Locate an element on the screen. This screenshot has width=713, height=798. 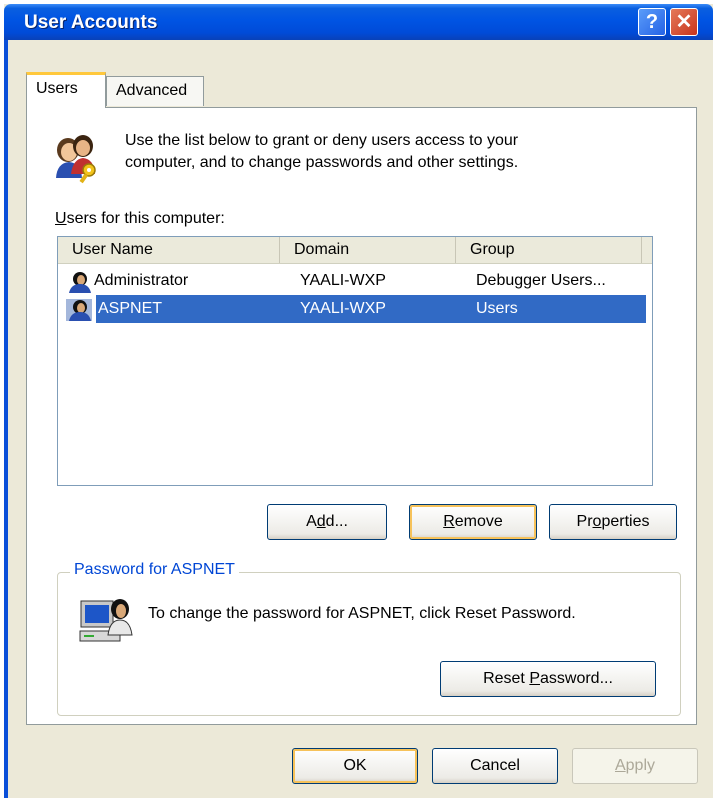
properties-button: Properties is located at coordinates (613, 522).